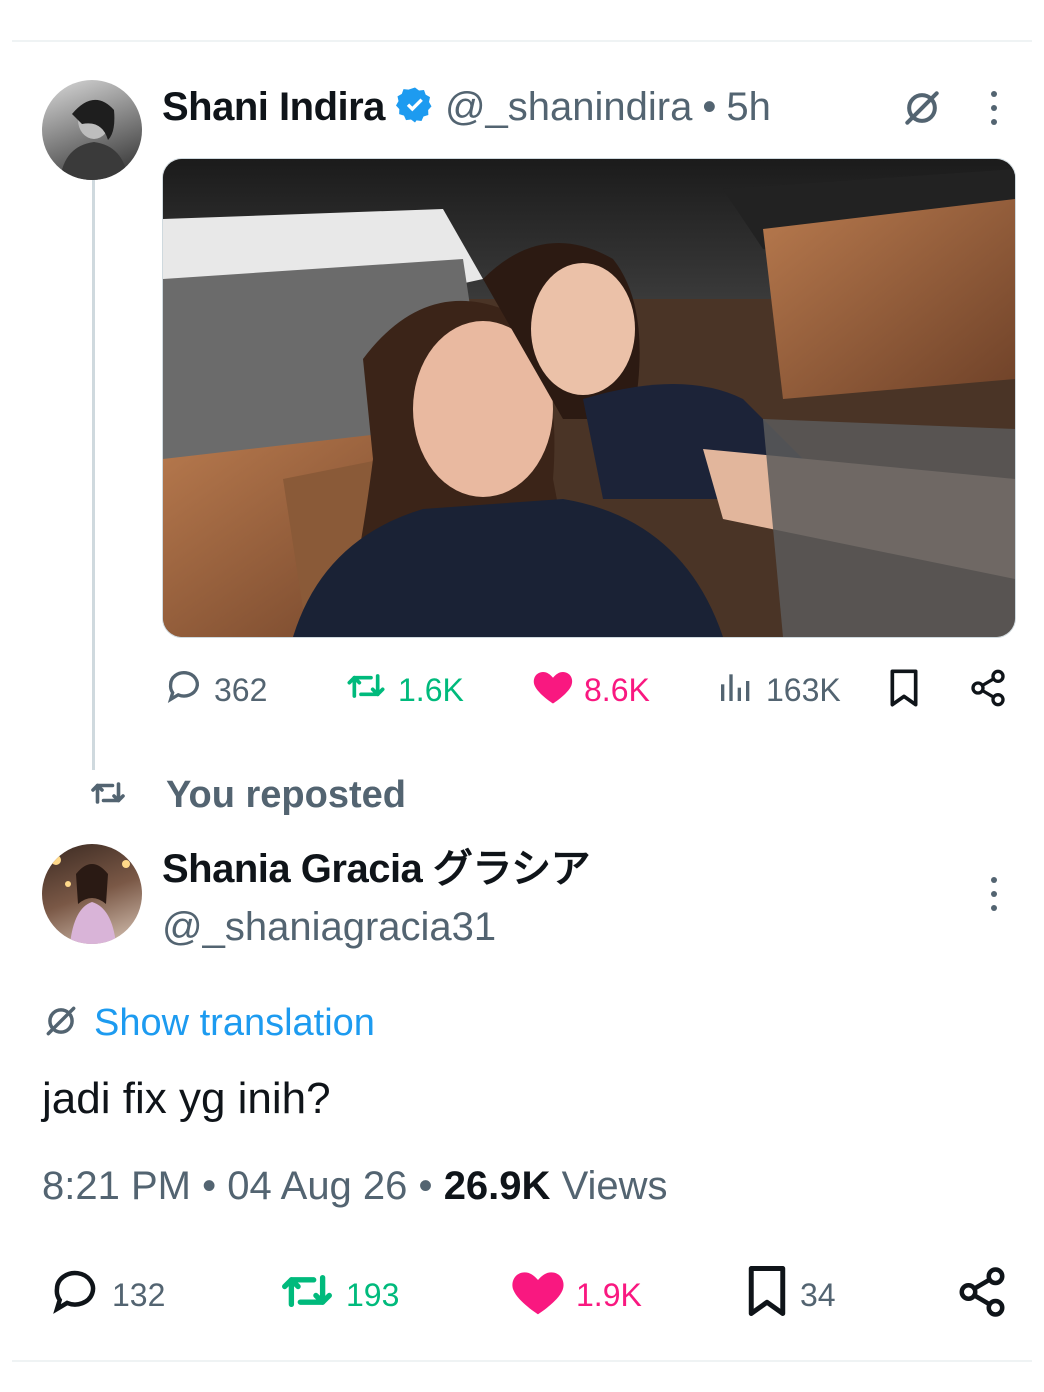 This screenshot has height=1392, width=1044. I want to click on like-action: 8.6K, so click(591, 690).